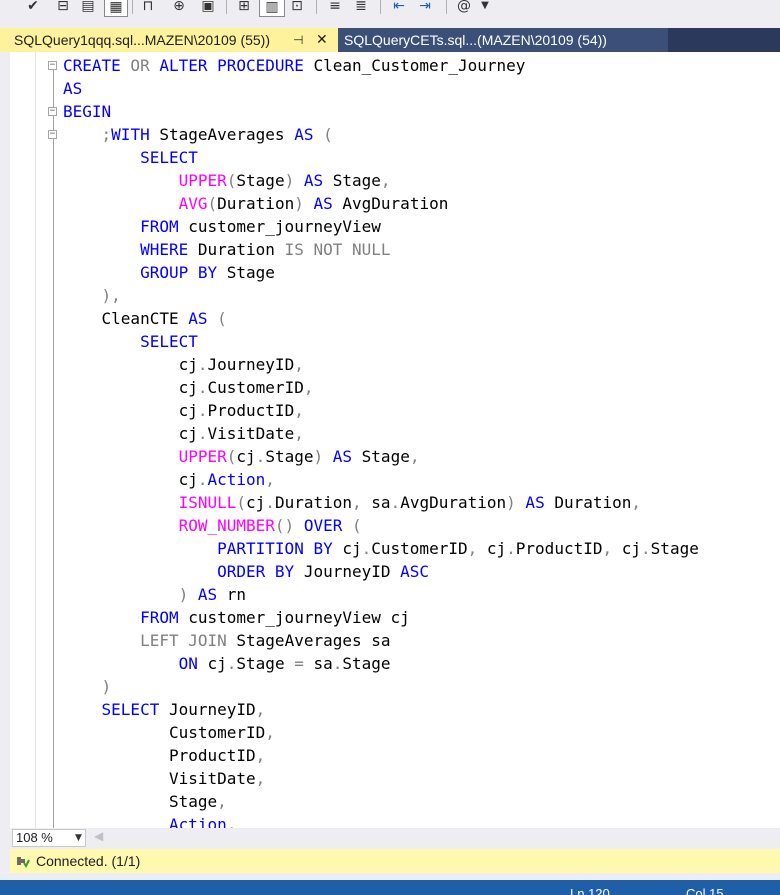 This screenshot has height=895, width=780. What do you see at coordinates (111, 709) in the screenshot?
I see `code-token: SELECT` at bounding box center [111, 709].